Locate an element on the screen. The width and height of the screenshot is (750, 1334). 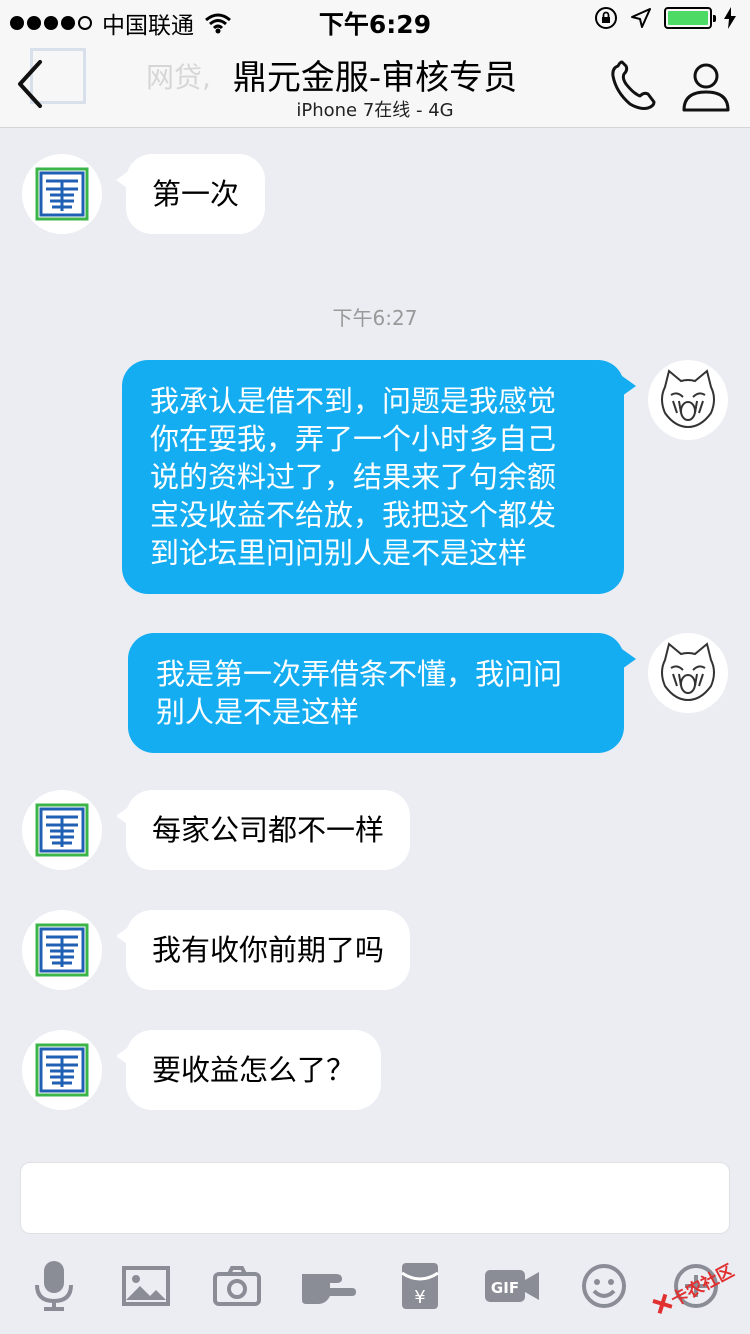
message-line: 我承认是借不到，问题是我感觉 is located at coordinates (353, 401).